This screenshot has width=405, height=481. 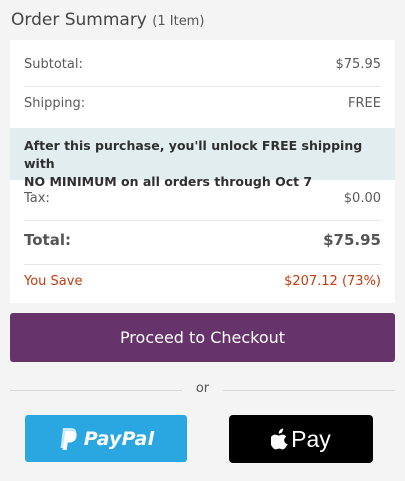 What do you see at coordinates (362, 198) in the screenshot?
I see `tax-value: $0.00` at bounding box center [362, 198].